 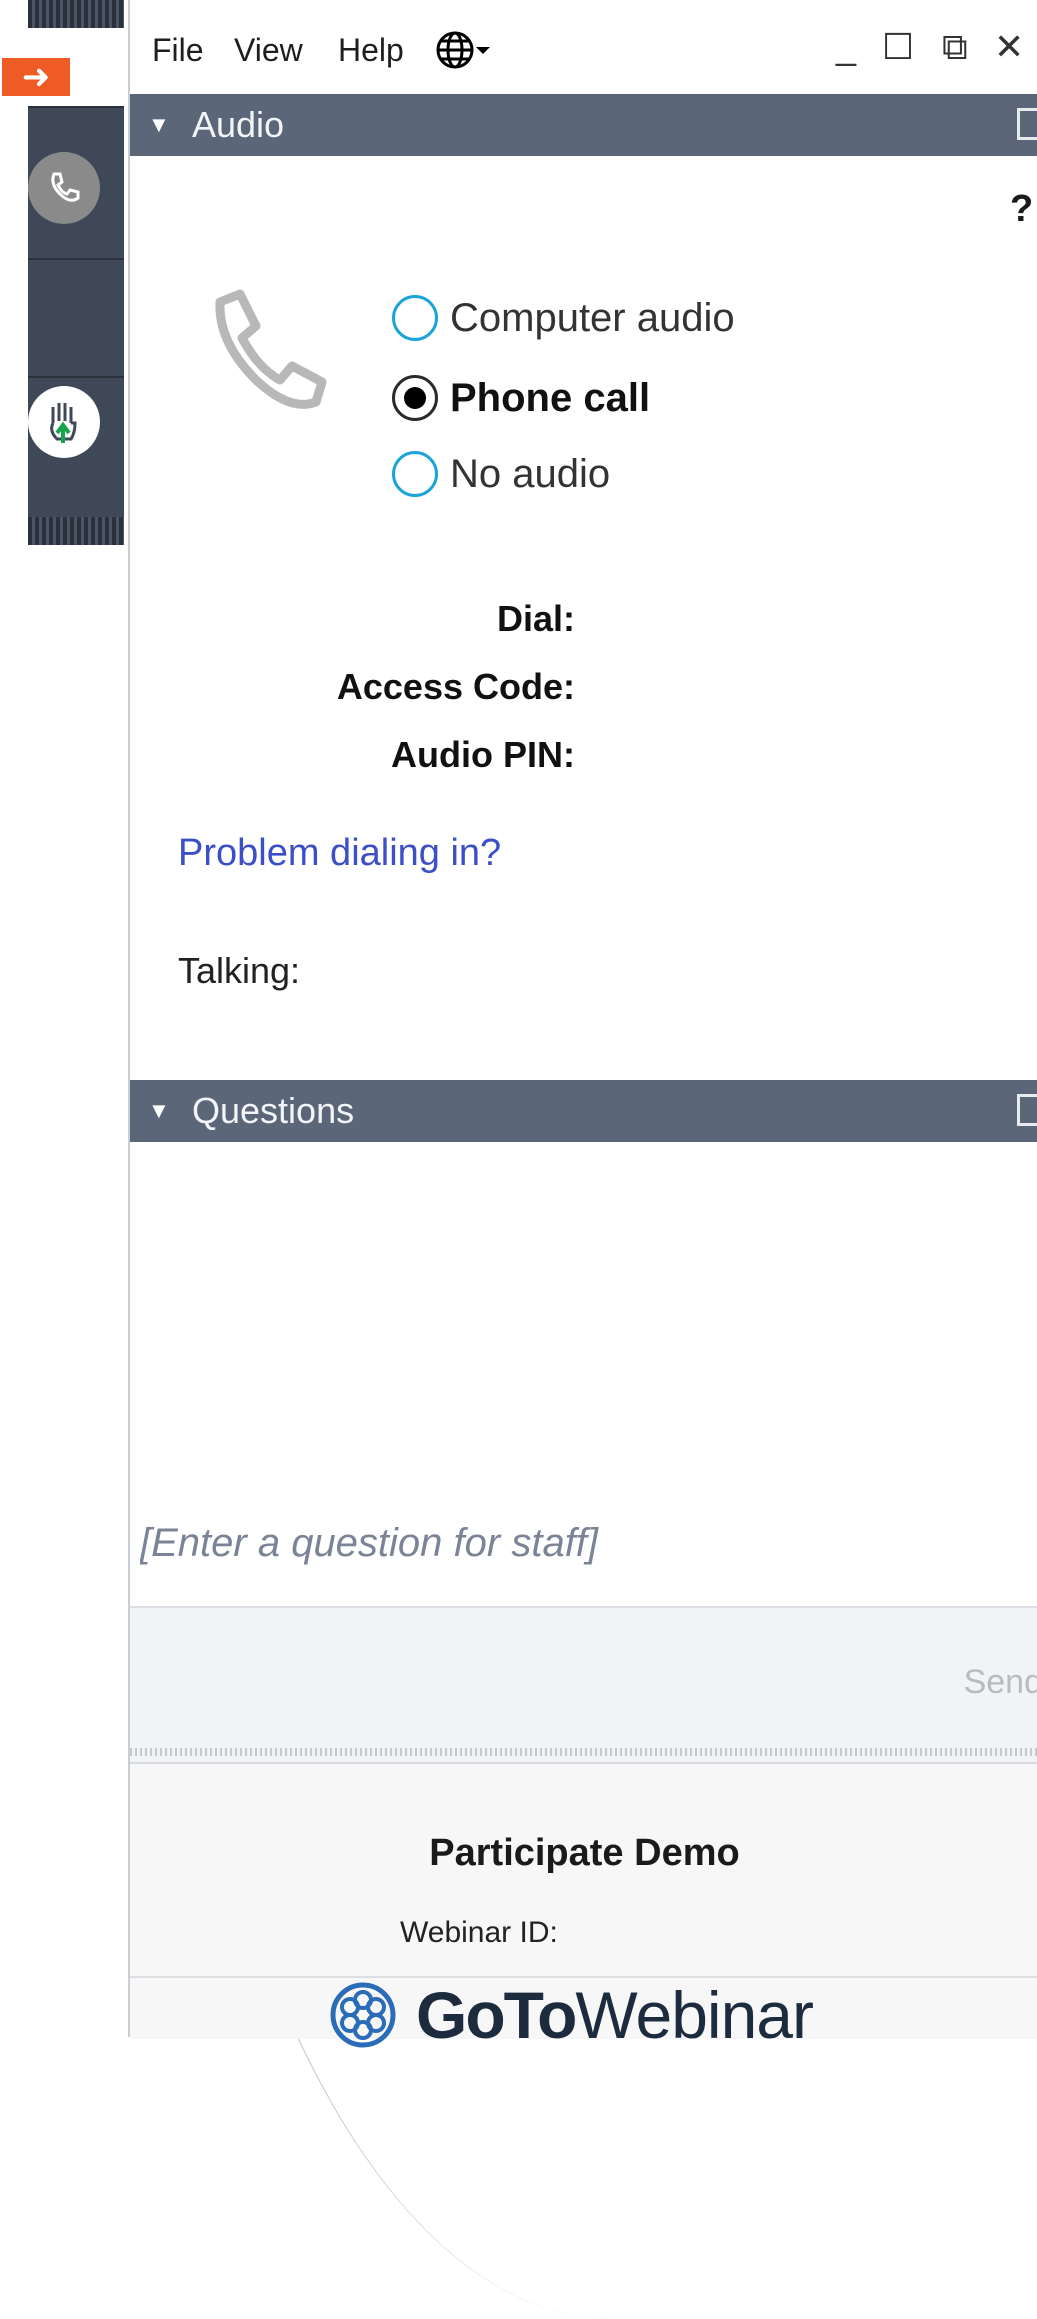 I want to click on dial-label: Dial:, so click(x=535, y=618).